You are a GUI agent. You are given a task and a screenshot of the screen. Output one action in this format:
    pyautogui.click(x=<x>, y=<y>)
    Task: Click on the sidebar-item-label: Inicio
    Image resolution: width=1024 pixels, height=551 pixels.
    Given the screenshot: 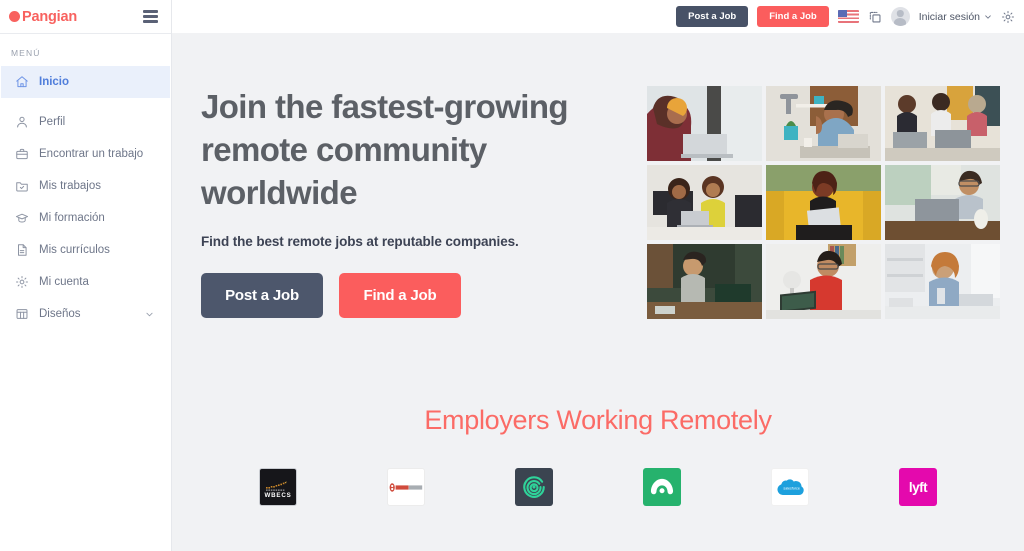 What is the action you would take?
    pyautogui.click(x=54, y=82)
    